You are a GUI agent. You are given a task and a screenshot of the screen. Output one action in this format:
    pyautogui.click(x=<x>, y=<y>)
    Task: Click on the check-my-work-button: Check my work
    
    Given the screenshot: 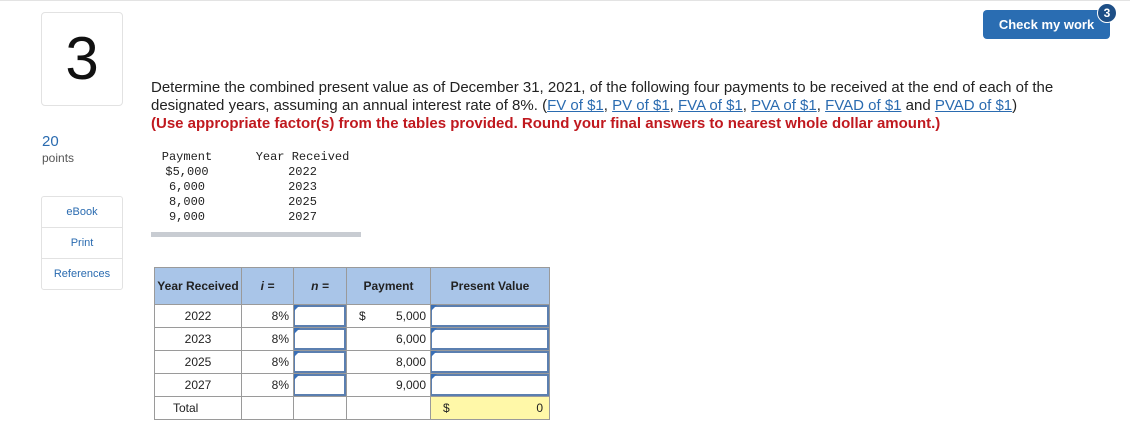 What is the action you would take?
    pyautogui.click(x=1046, y=24)
    